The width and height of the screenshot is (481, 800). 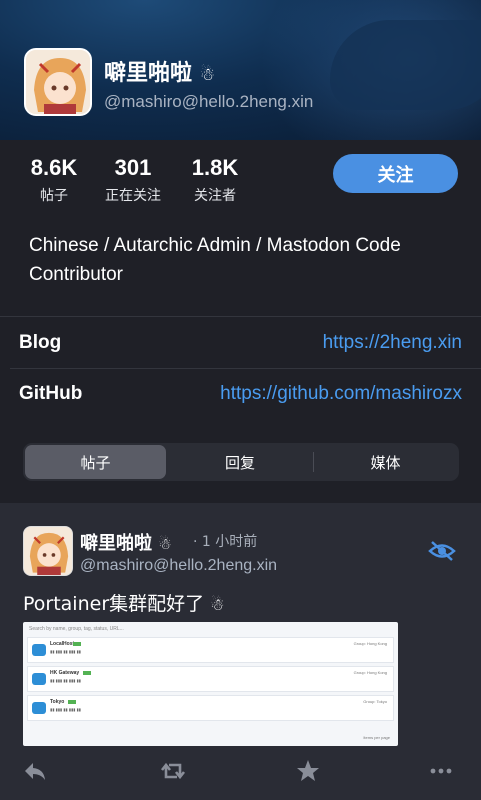 I want to click on profile-avatar, so click(x=58, y=82).